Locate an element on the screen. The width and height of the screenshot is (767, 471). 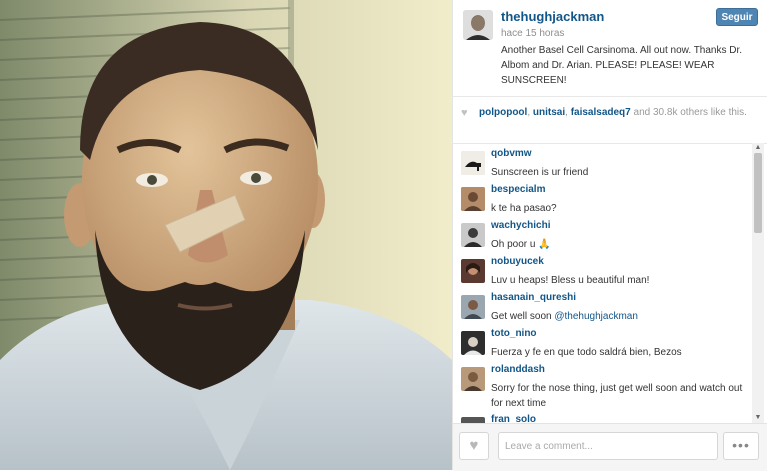
likes-count: 30.8k is located at coordinates (665, 112).